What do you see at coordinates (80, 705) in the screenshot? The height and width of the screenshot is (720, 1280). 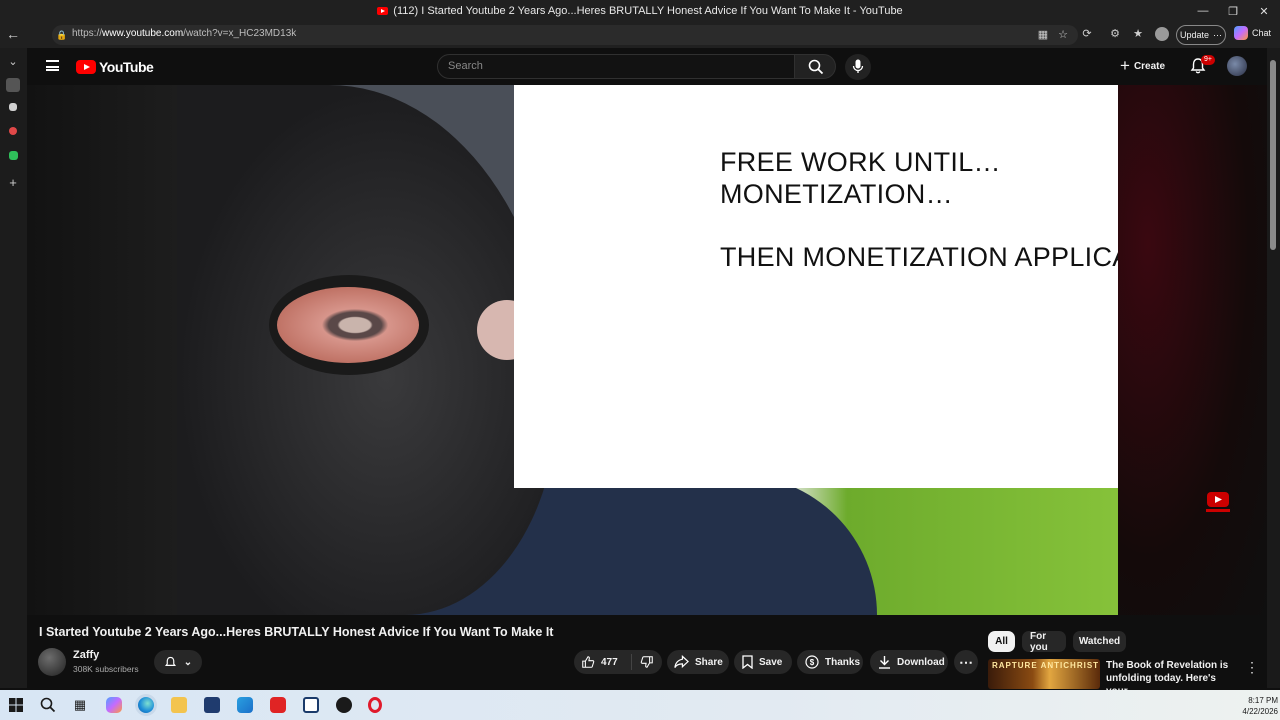 I see `task-view-icon: ▦` at bounding box center [80, 705].